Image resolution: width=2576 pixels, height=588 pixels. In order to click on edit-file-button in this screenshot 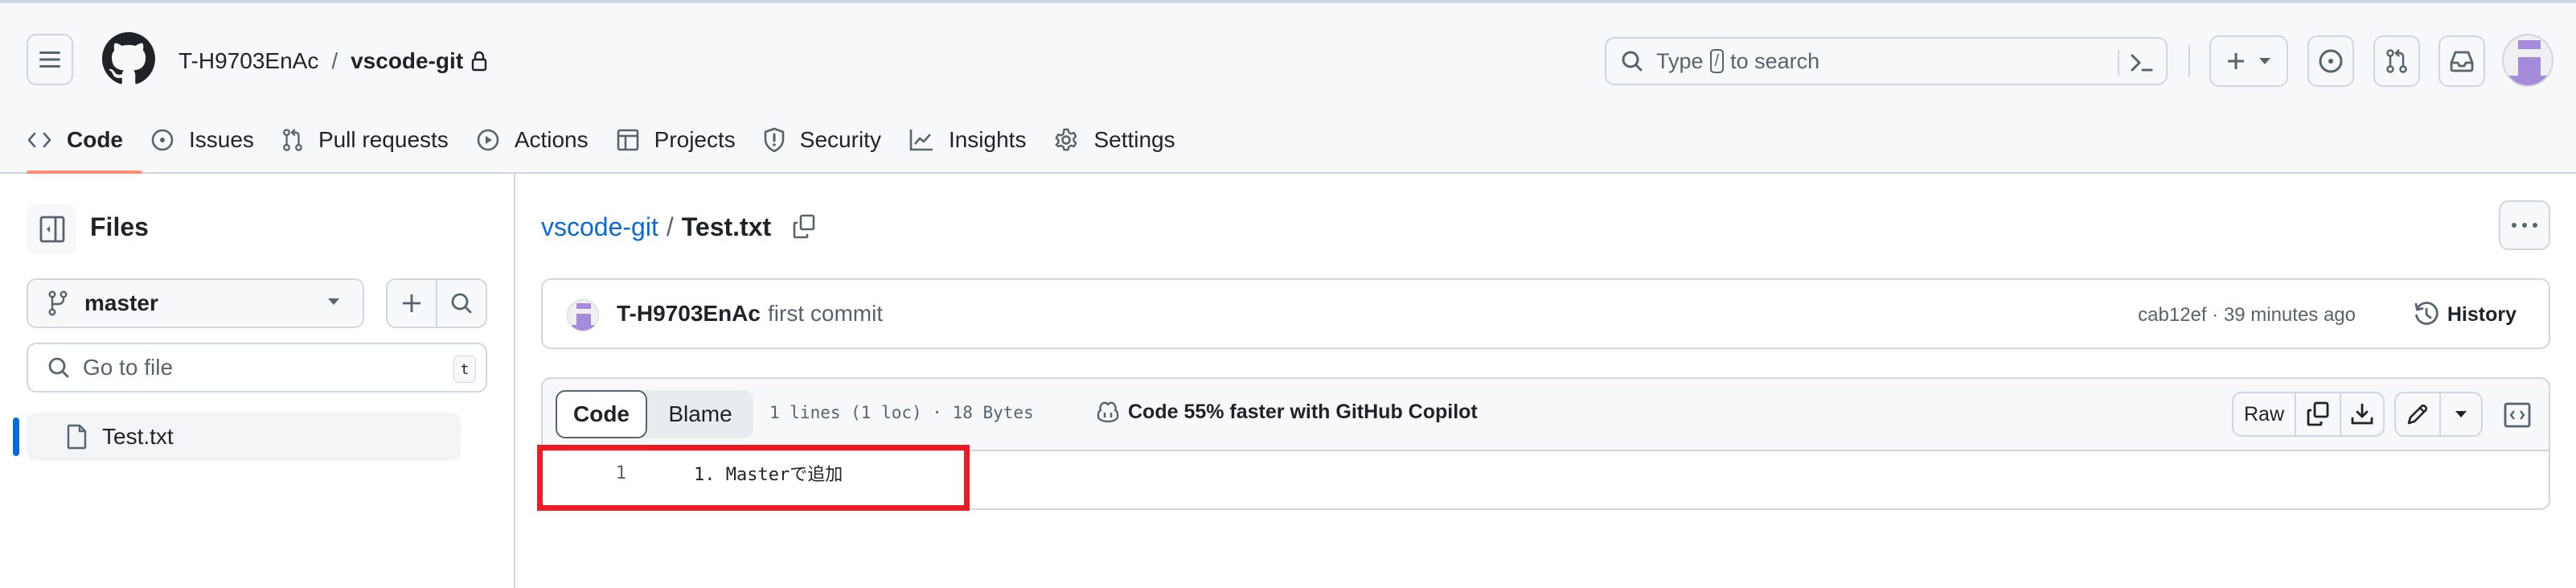, I will do `click(2418, 414)`.